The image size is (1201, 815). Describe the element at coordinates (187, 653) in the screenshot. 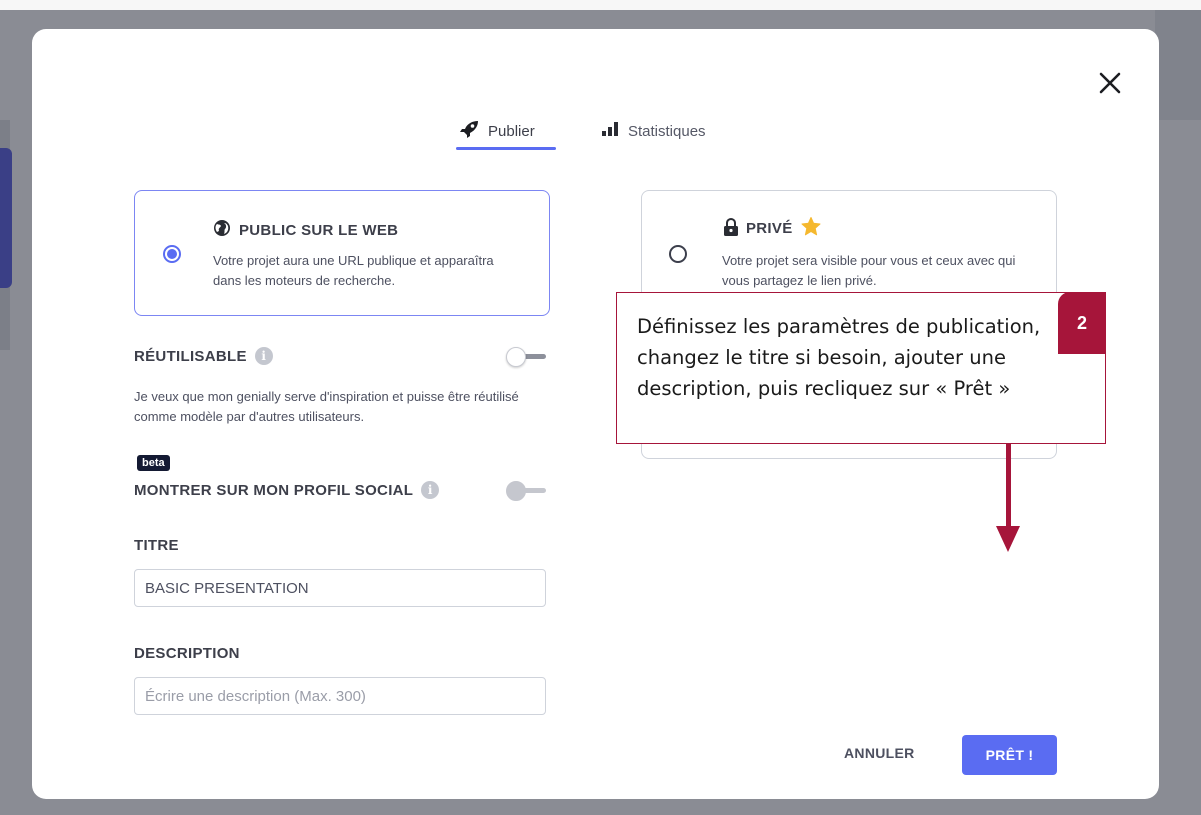

I see `description-field-label: DESCRIPTION` at that location.